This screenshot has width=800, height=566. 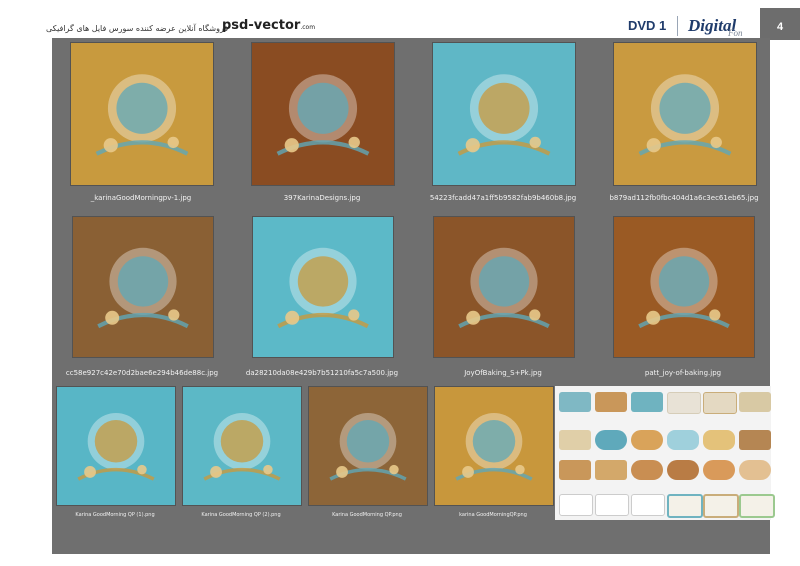 I want to click on thumbnail-caption: b879ad112fb0fbc404d1a6c3ec61eb65.jpg, so click(x=684, y=198).